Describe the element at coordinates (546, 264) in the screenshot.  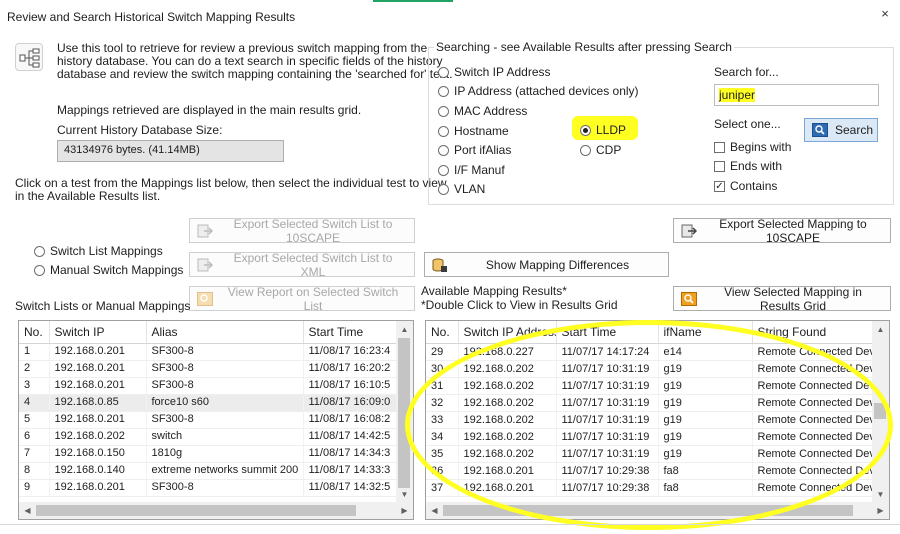
I see `show-mapping-differences-button: Show Mapping Differences` at that location.